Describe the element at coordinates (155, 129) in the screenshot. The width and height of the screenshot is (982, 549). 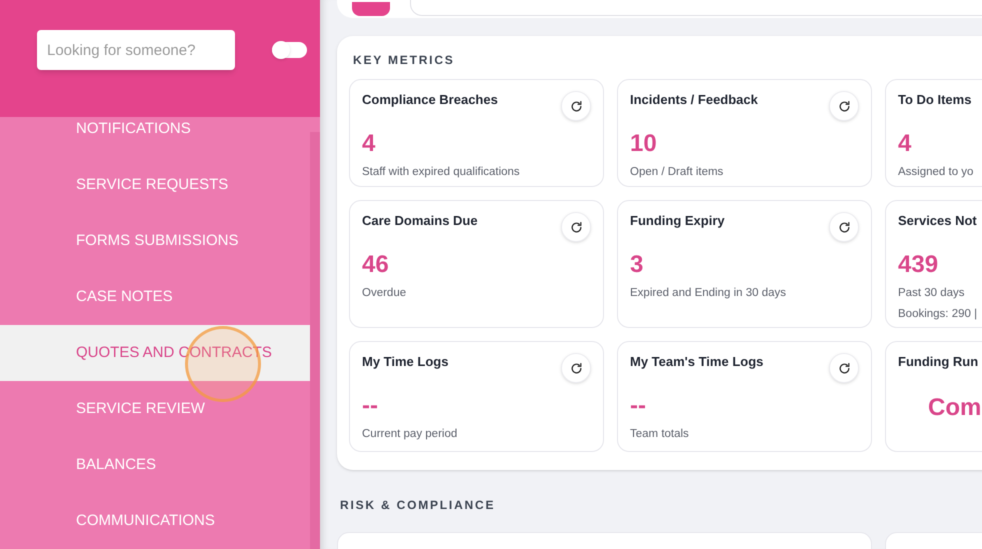
I see `menu-item: NOTIFICATIONS` at that location.